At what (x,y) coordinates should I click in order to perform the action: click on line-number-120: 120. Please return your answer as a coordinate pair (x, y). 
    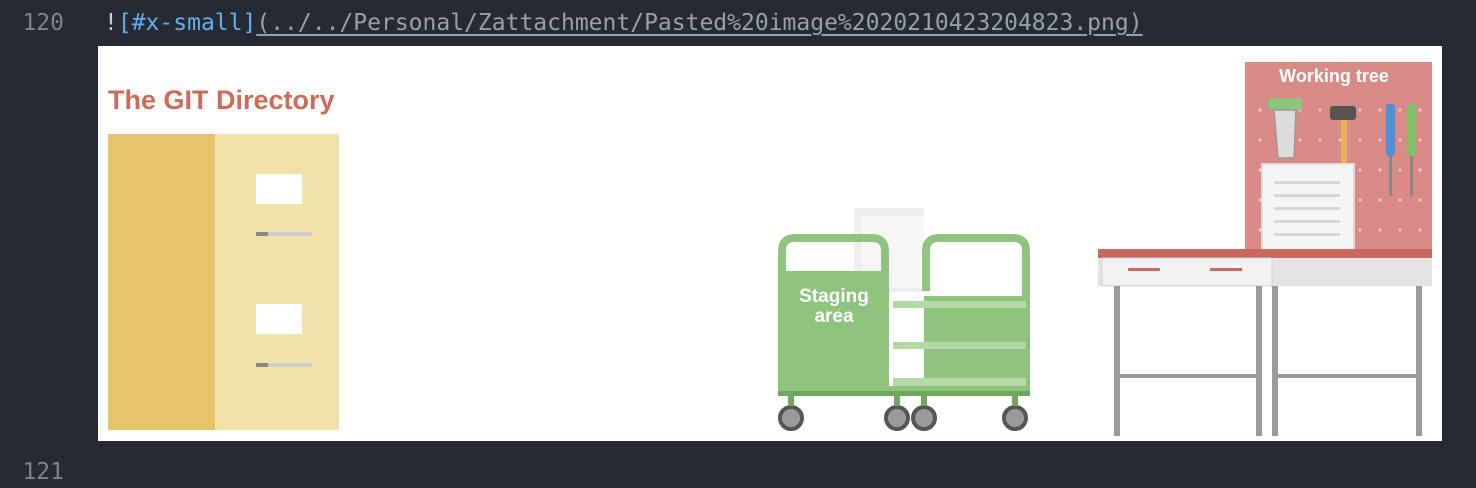
    Looking at the image, I should click on (43, 23).